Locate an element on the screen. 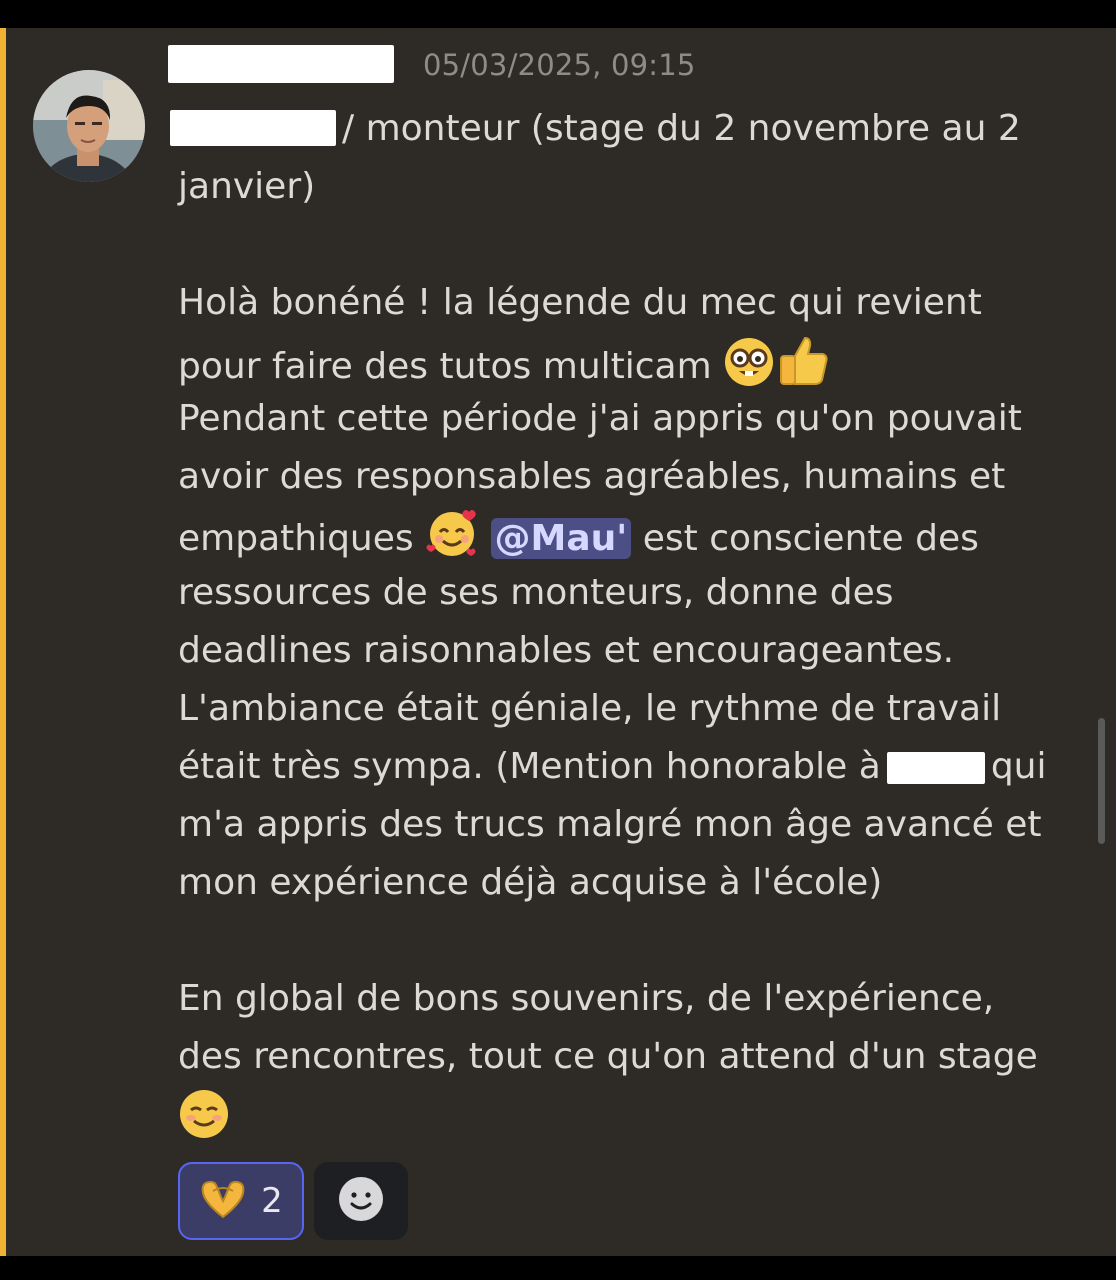 This screenshot has height=1280, width=1116. message-text: / monteur (stage du 2 novembre au 2 is located at coordinates (681, 128).